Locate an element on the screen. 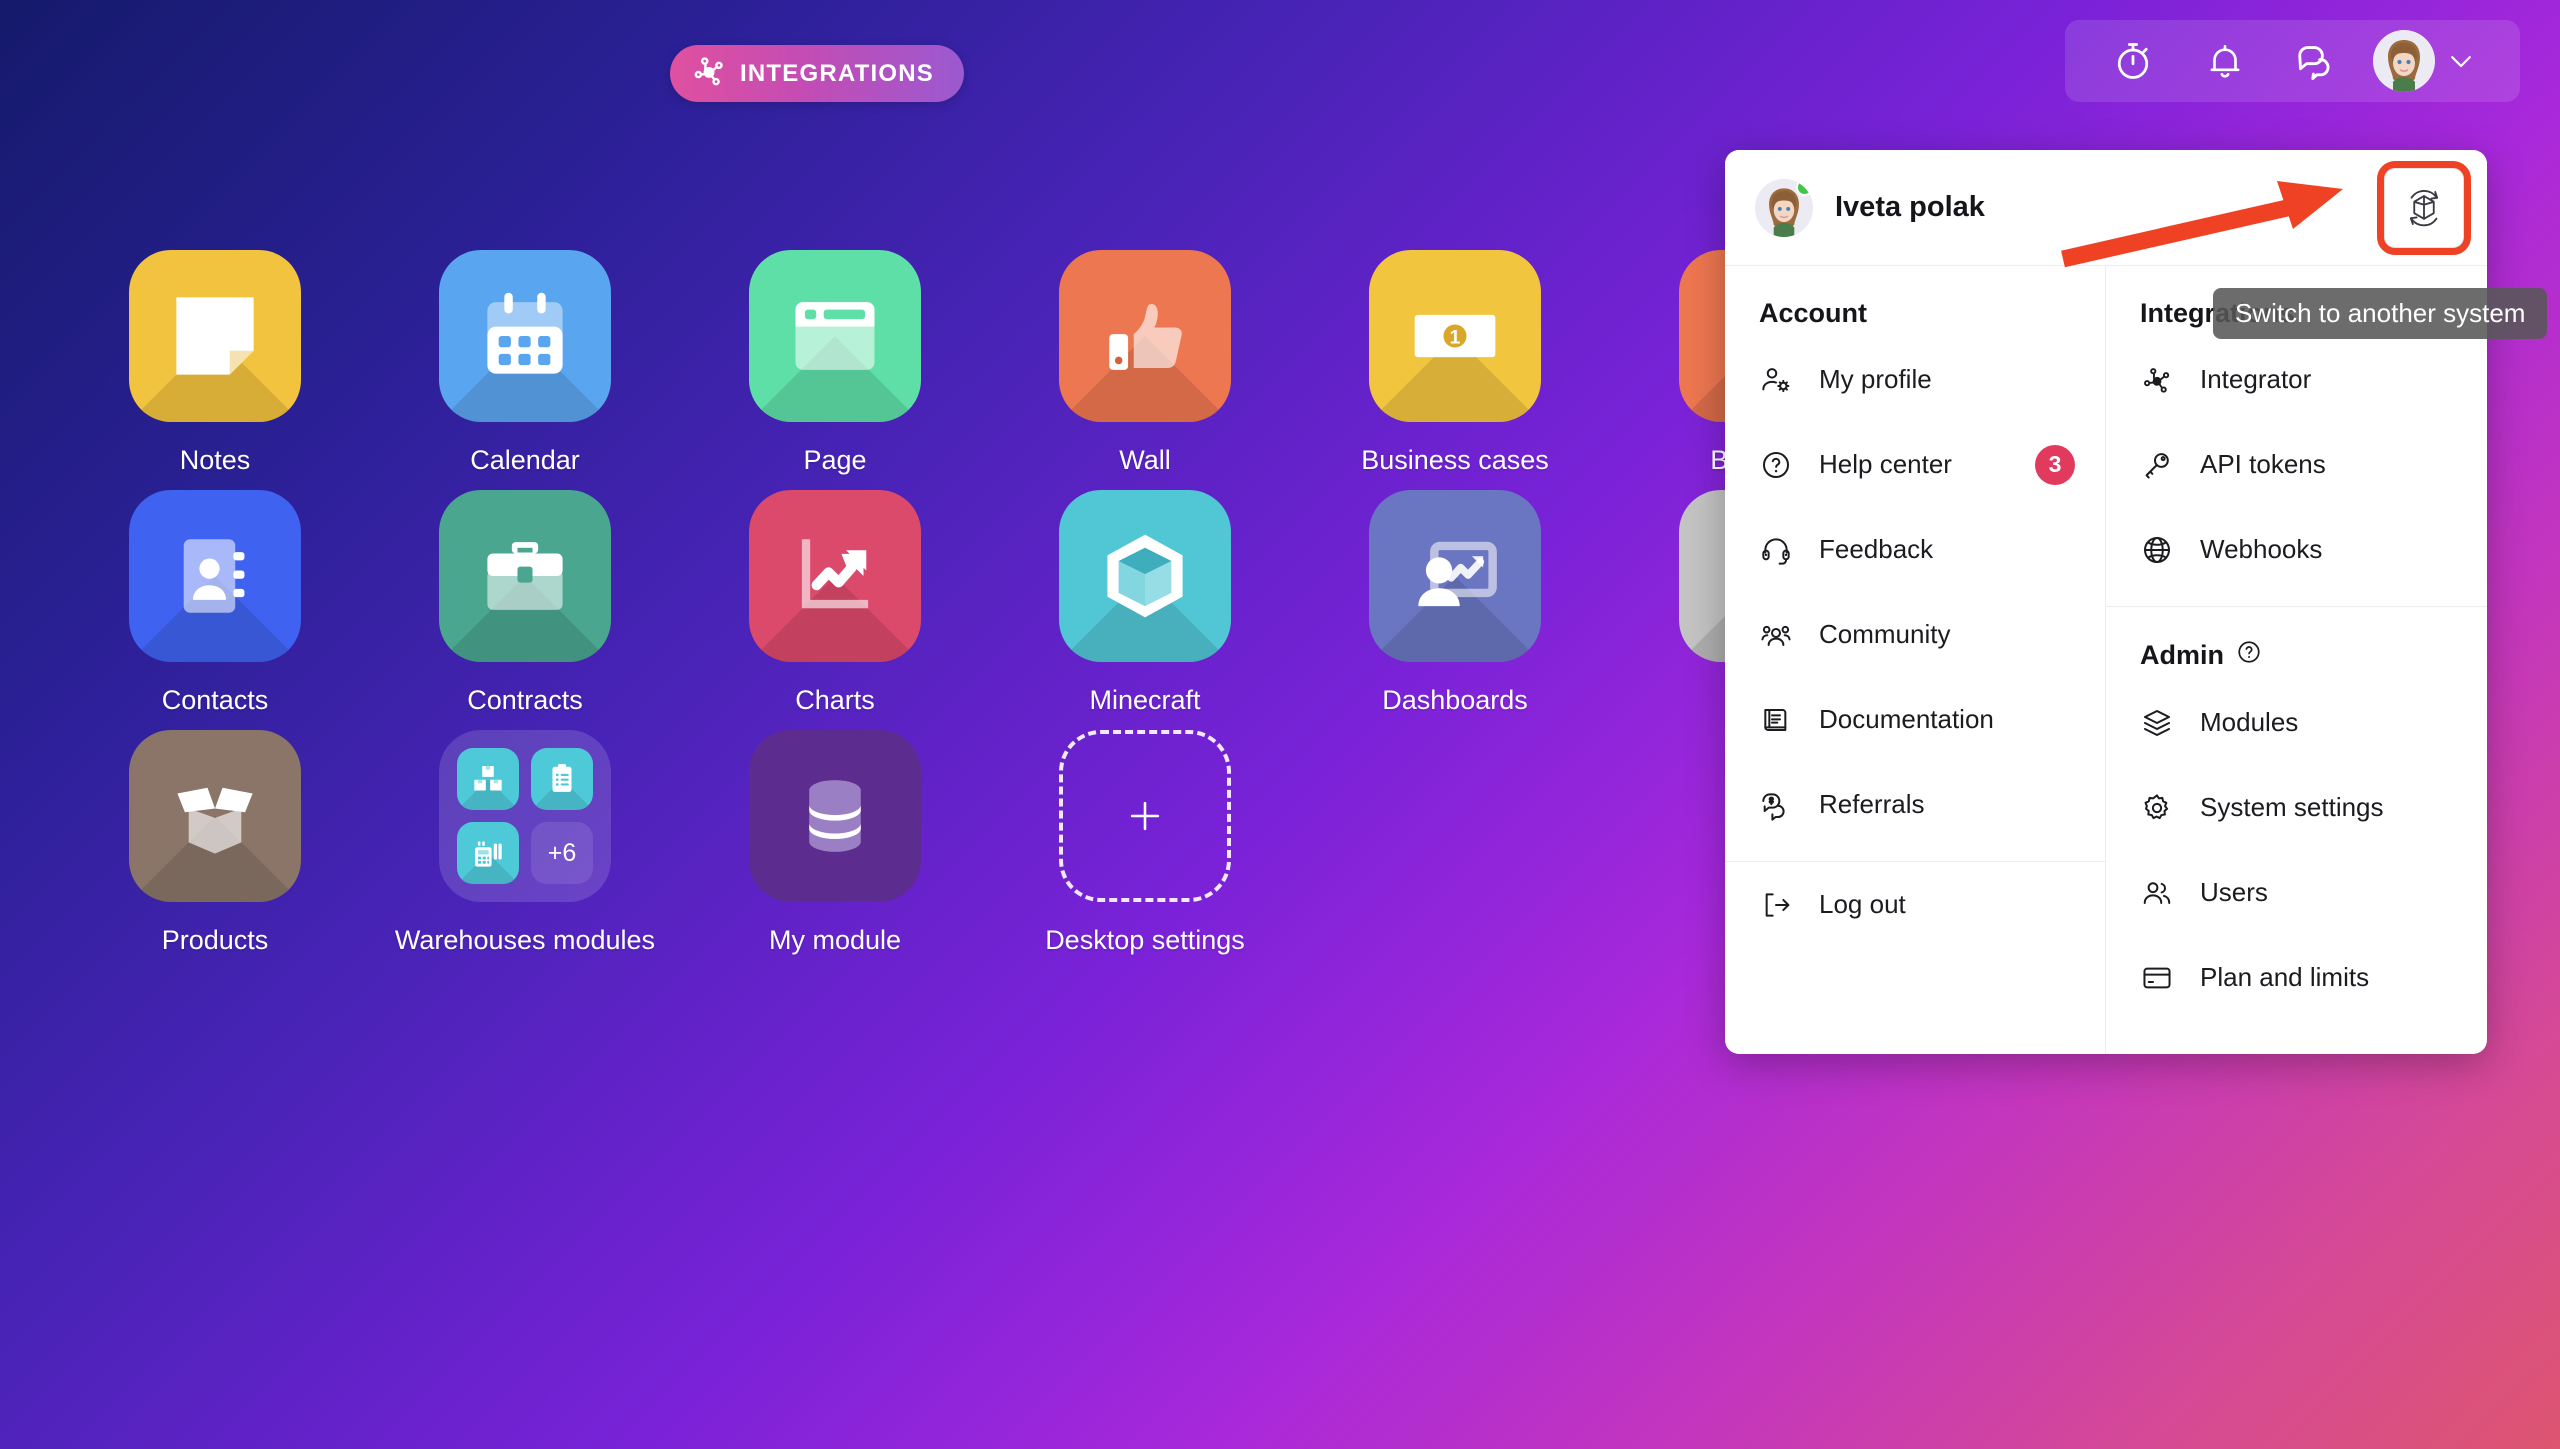  headset-icon is located at coordinates (1776, 550).